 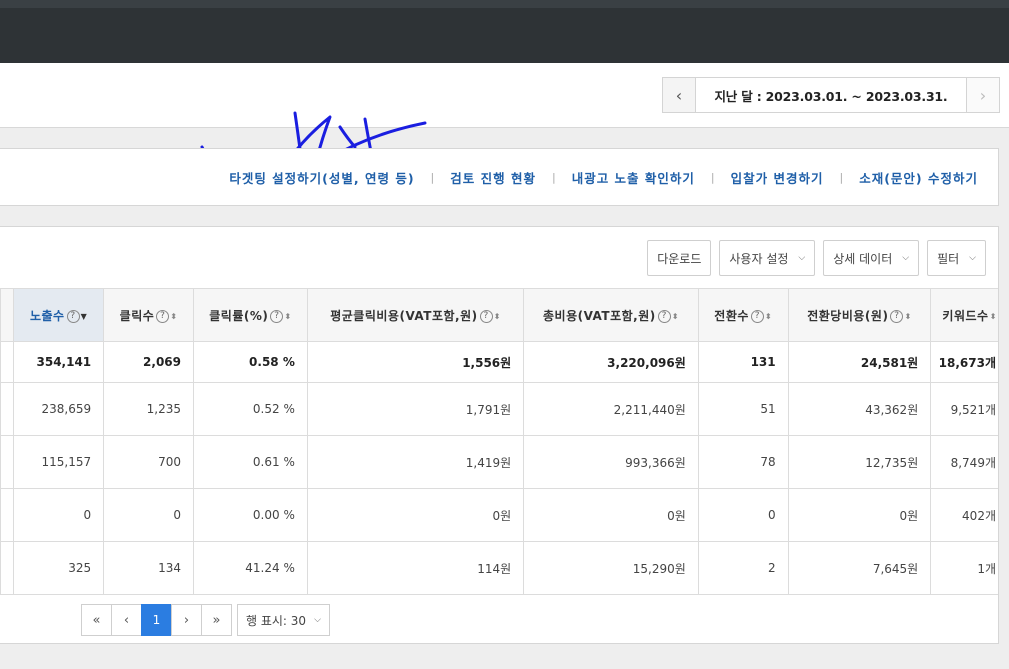 I want to click on rows-per-page-label: 행 표시: 30, so click(x=276, y=620).